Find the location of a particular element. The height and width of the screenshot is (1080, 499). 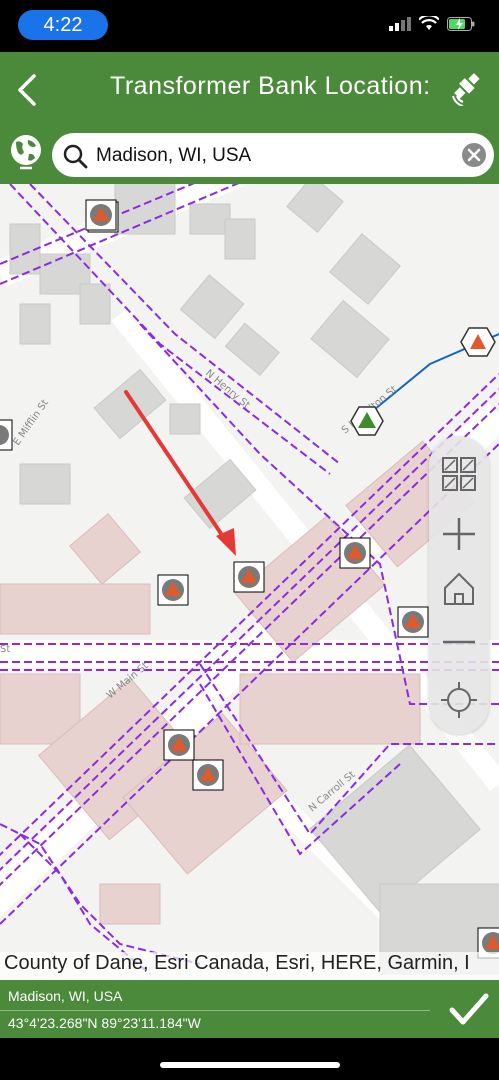

location-coordinates: 43°4'23.268"N 89°23'11.184"W is located at coordinates (104, 1023).